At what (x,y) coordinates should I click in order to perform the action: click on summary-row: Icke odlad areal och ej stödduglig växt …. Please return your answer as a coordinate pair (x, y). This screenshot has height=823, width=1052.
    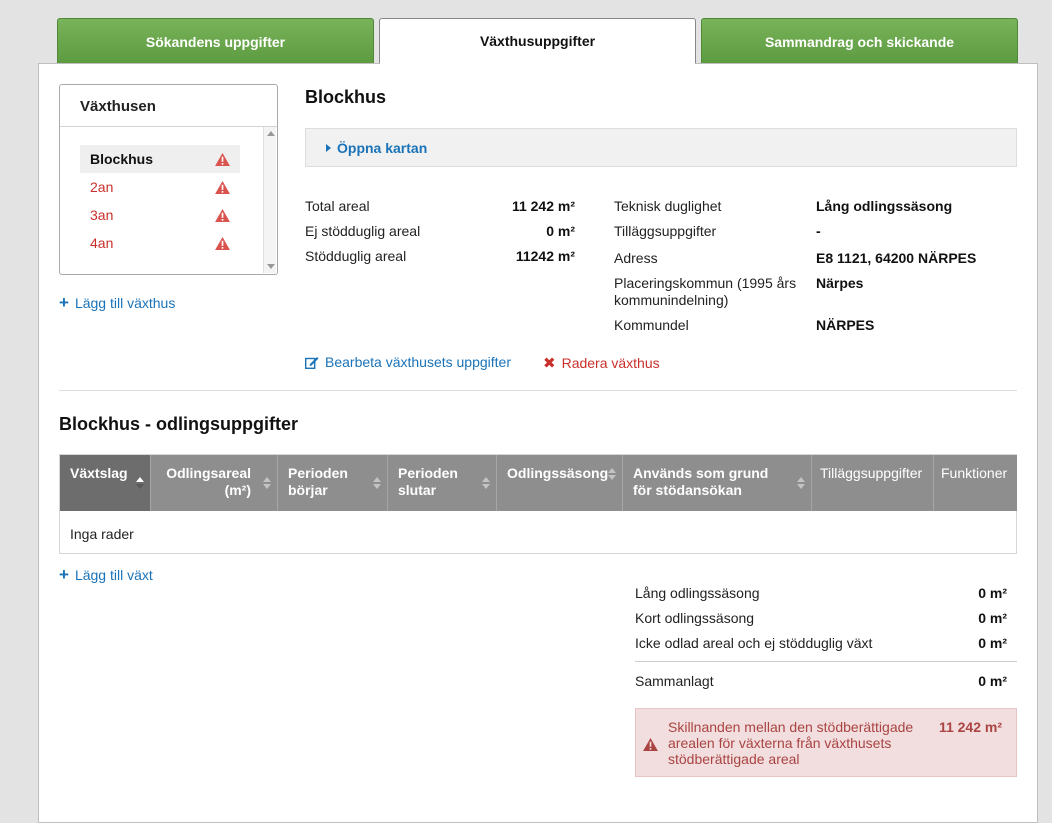
    Looking at the image, I should click on (821, 643).